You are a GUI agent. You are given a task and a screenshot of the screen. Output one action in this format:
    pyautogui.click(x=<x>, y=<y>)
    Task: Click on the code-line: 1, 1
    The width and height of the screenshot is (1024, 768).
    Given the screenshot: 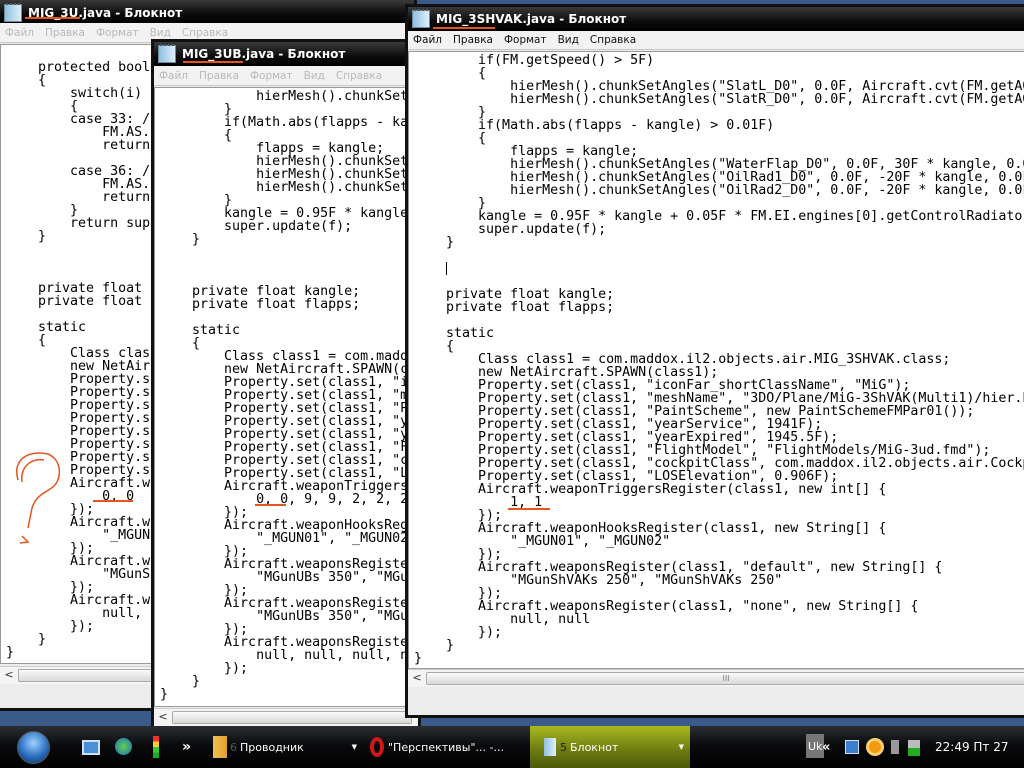 What is the action you would take?
    pyautogui.click(x=478, y=502)
    